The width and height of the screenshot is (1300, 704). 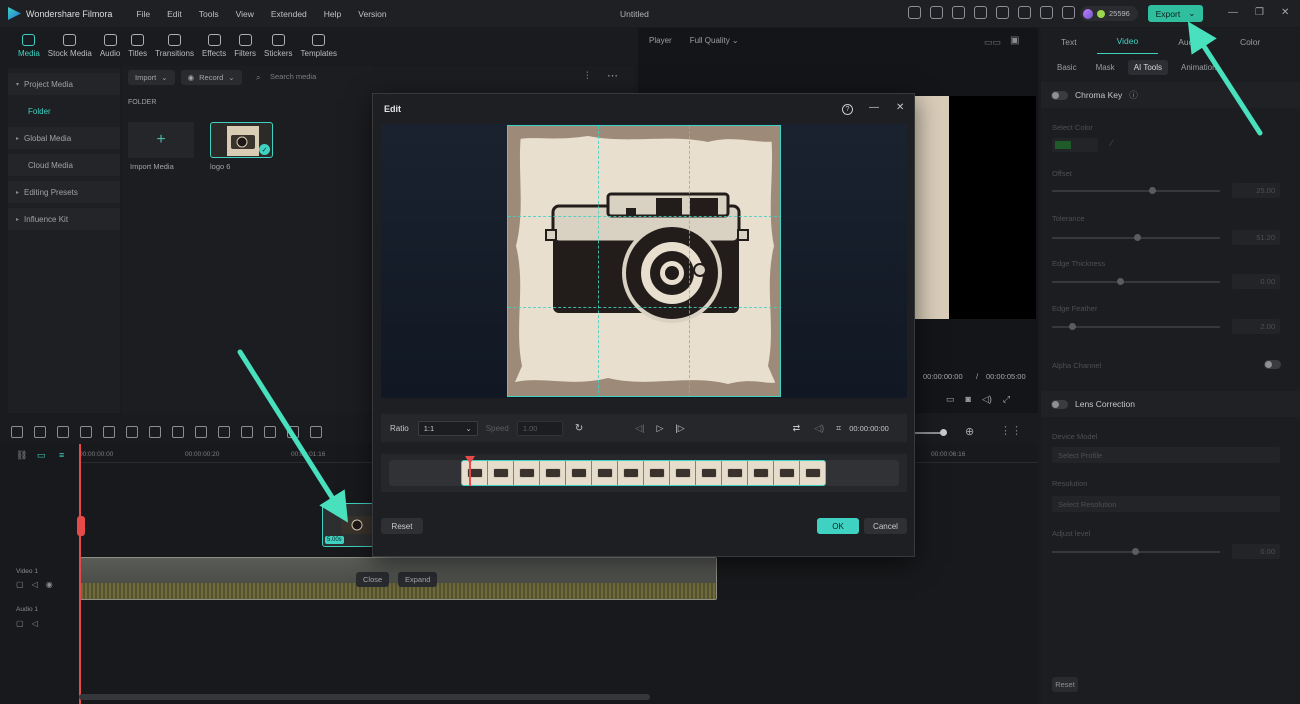 I want to click on properties-reset-button: Reset, so click(x=1065, y=684).